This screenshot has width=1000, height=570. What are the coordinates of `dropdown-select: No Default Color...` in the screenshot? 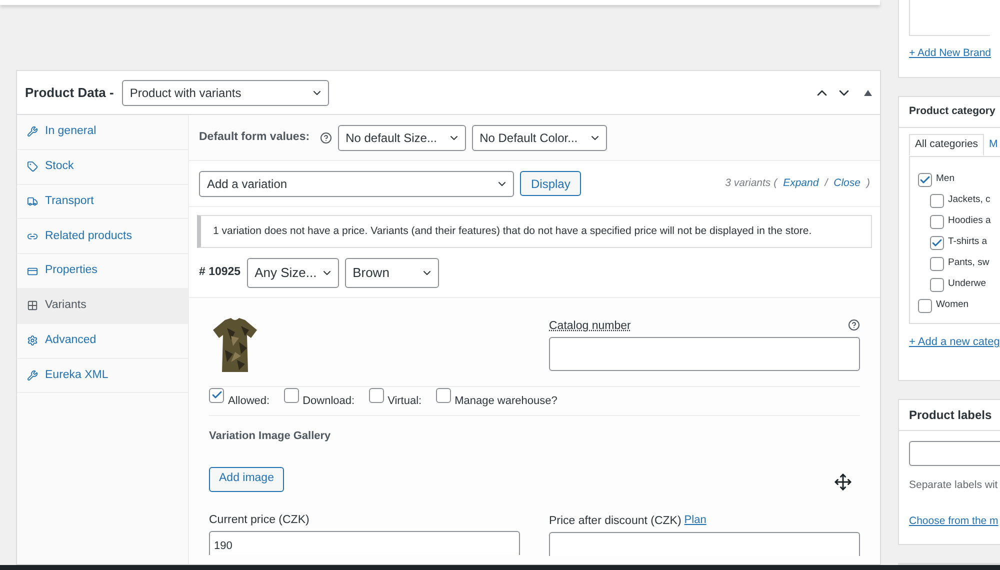 It's located at (539, 137).